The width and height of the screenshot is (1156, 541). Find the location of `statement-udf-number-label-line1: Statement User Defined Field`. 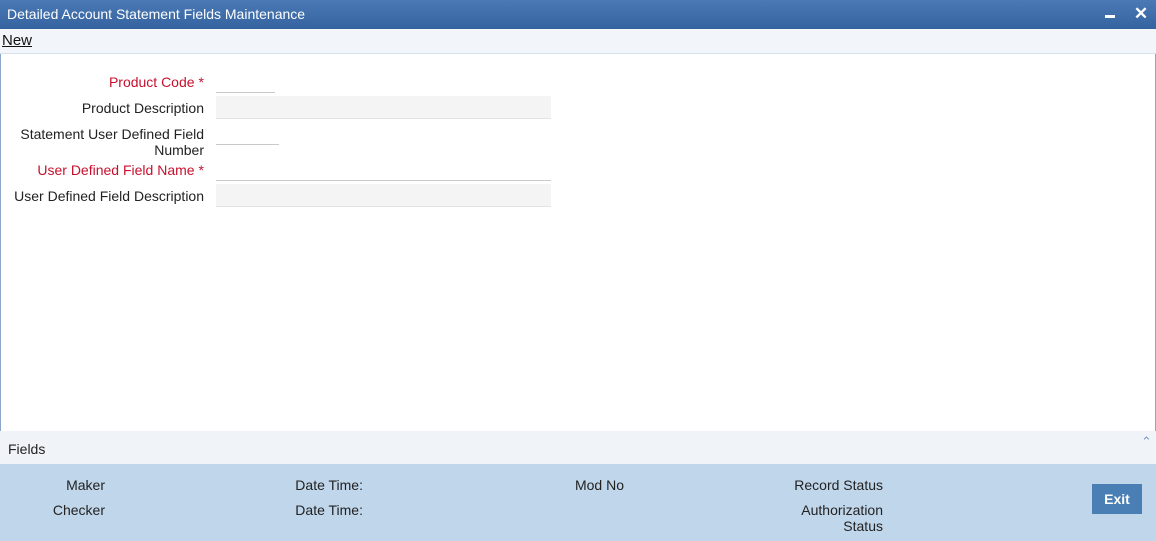

statement-udf-number-label-line1: Statement User Defined Field is located at coordinates (112, 134).